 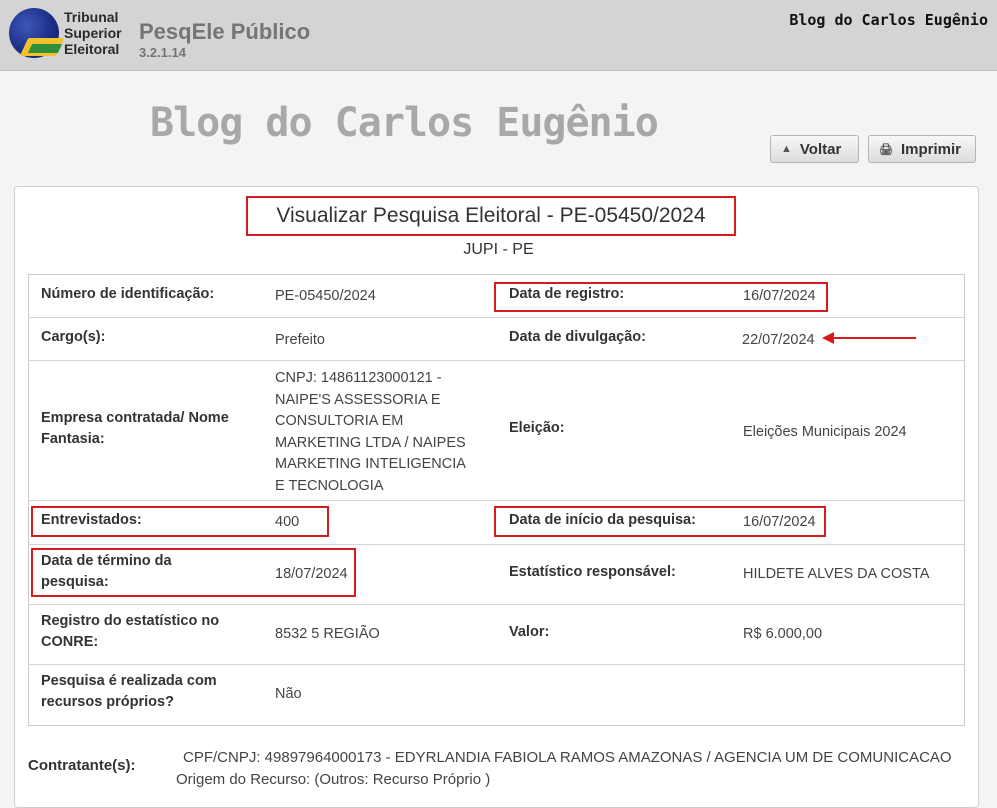 I want to click on print-button: 🖨 Imprimir, so click(x=922, y=149).